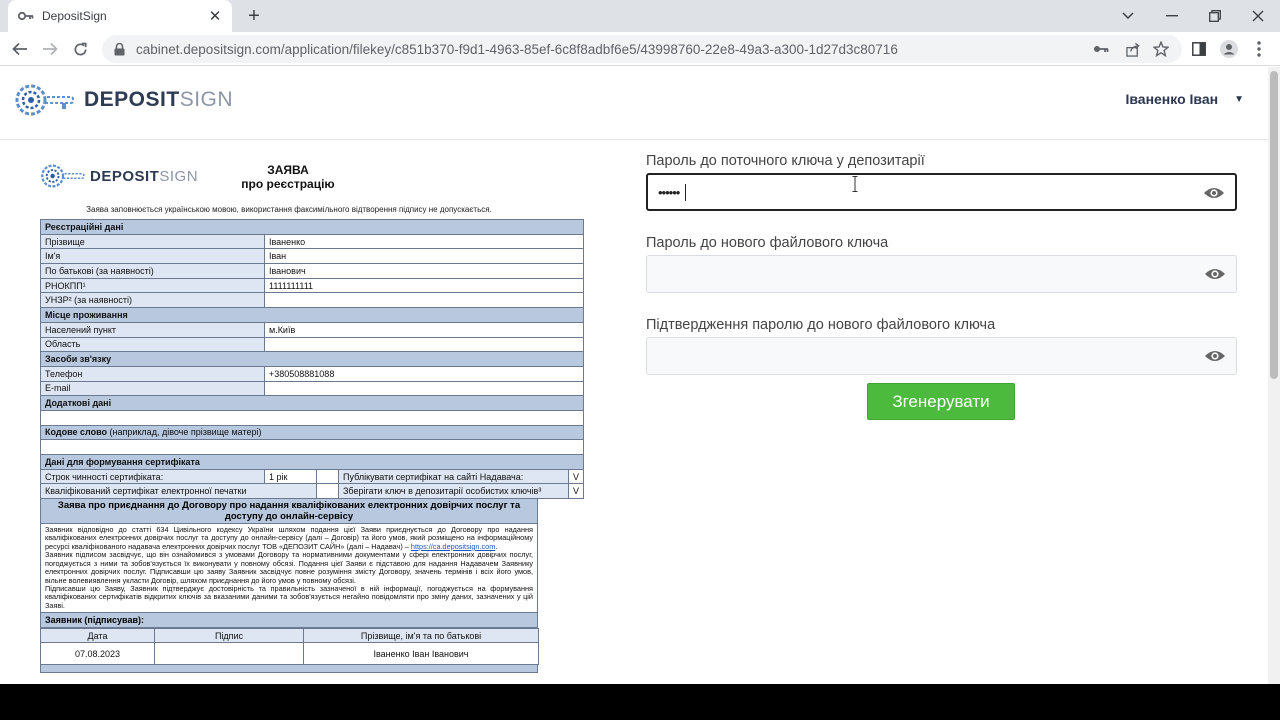 The width and height of the screenshot is (1280, 720). Describe the element at coordinates (785, 161) in the screenshot. I see `current-key-password-label: Пароль до поточного ключа у депозитарії` at that location.